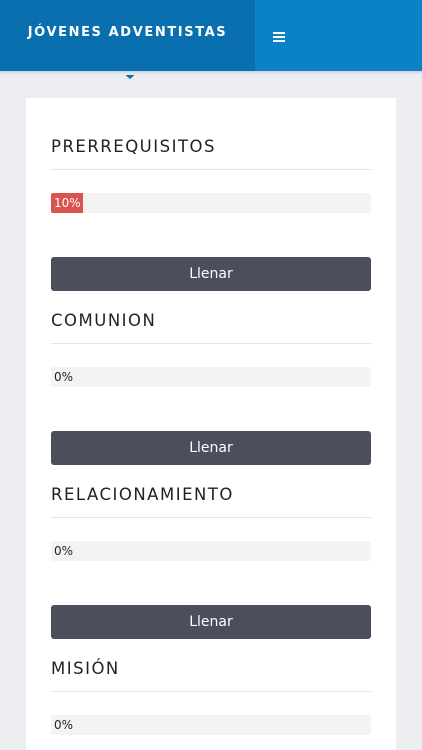 Image resolution: width=422 pixels, height=750 pixels. I want to click on header-shadow, so click(211, 73).